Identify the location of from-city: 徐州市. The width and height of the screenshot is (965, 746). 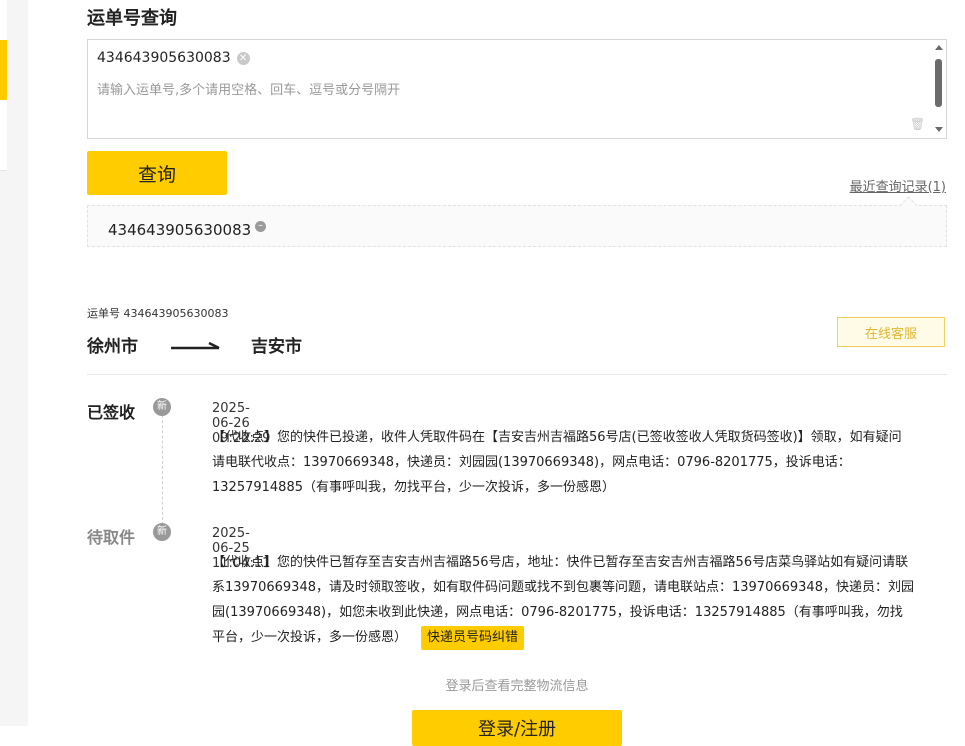
(112, 347).